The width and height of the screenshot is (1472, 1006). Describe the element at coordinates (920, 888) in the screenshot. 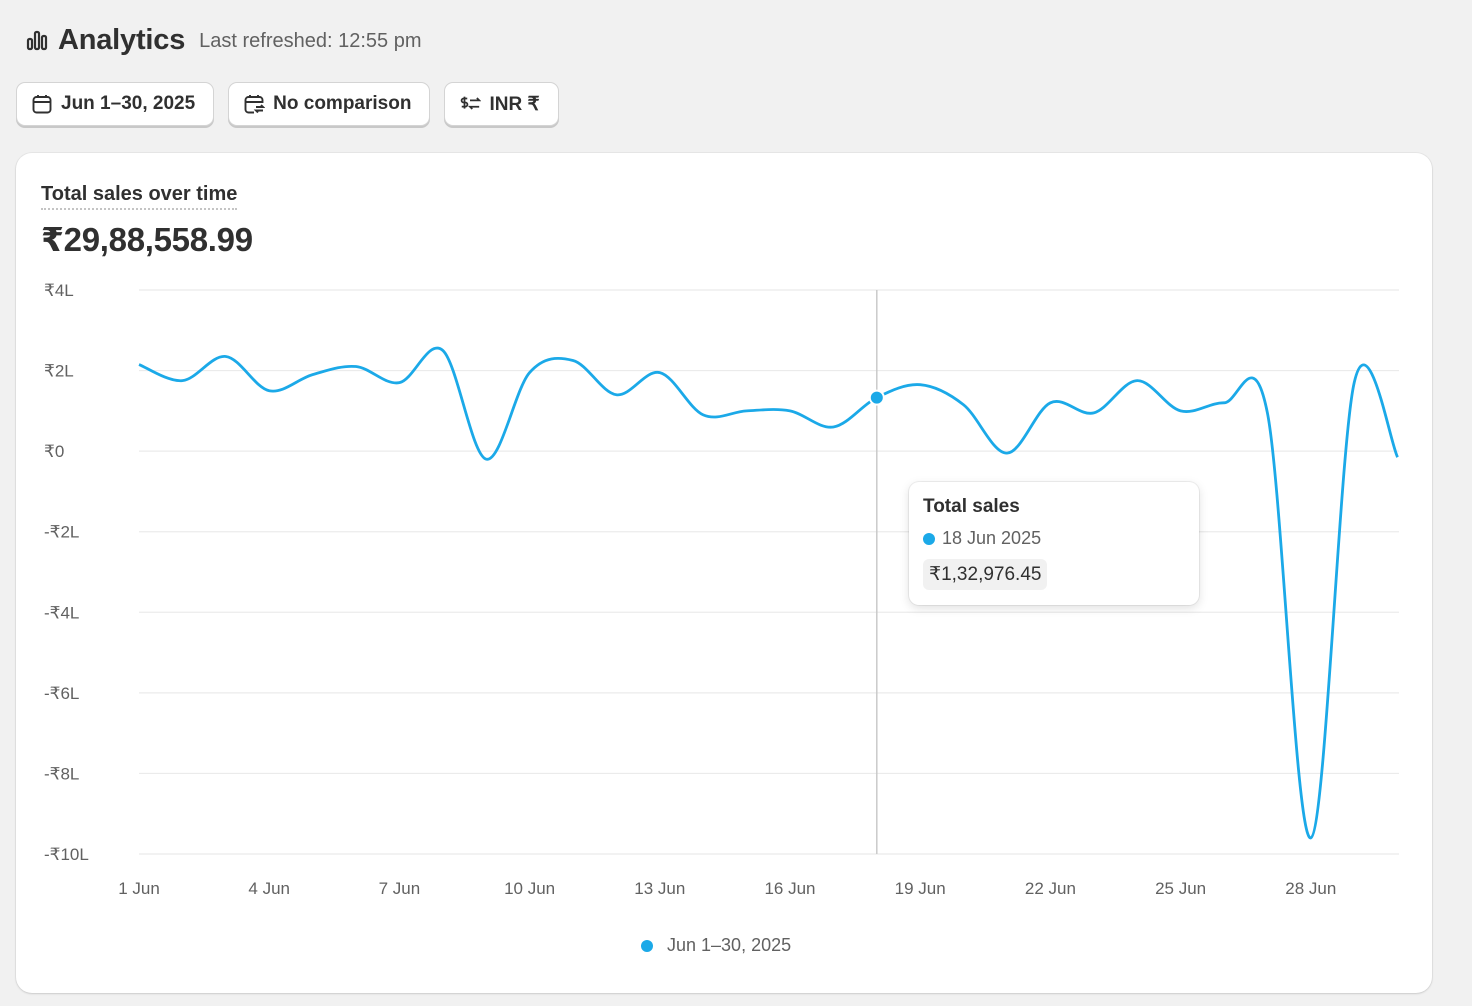

I see `x-tick-label: 19 Jun` at that location.